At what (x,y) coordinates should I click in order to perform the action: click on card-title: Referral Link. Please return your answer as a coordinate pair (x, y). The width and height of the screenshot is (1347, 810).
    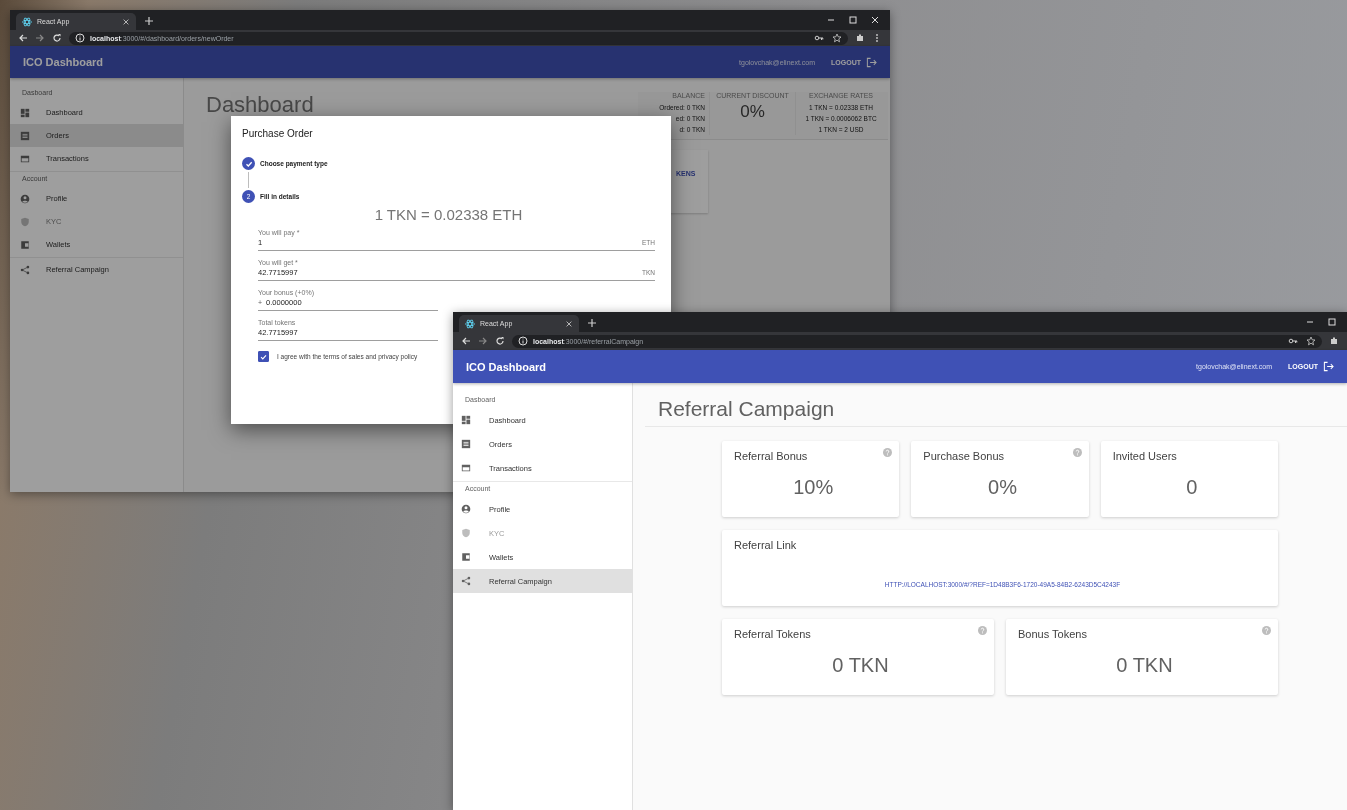
    Looking at the image, I should click on (765, 545).